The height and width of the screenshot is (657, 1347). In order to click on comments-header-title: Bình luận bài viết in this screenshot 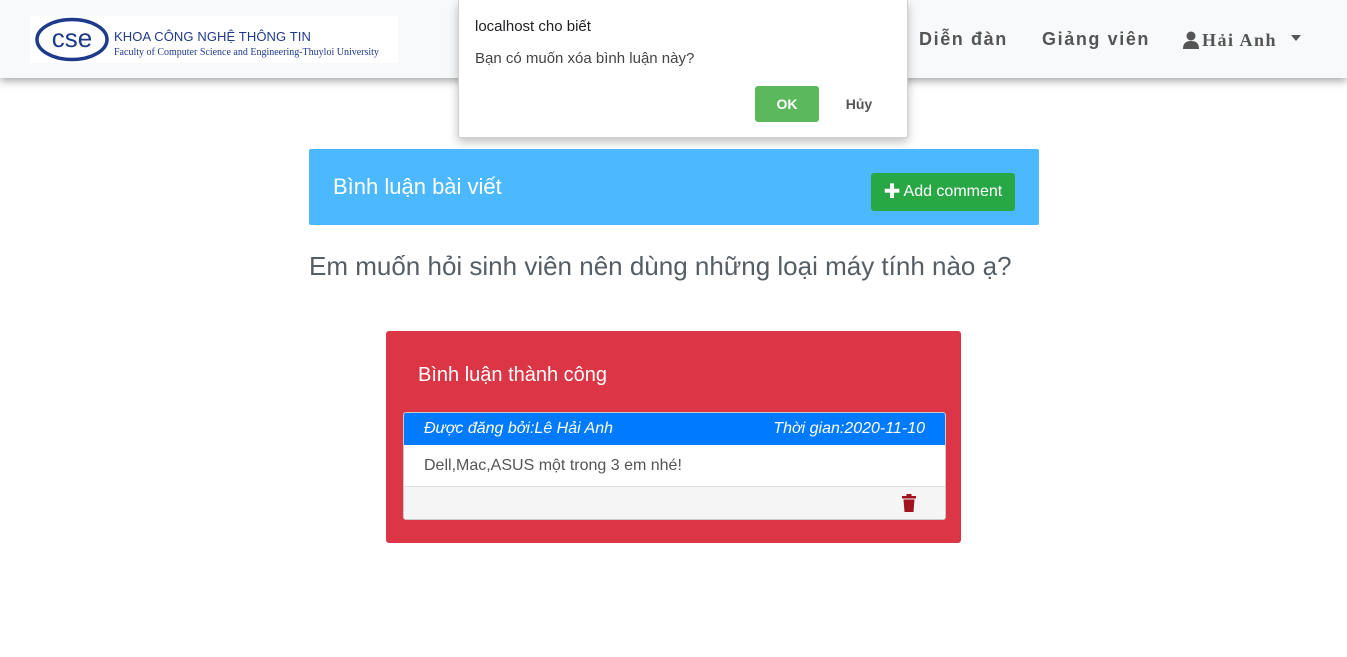, I will do `click(417, 186)`.